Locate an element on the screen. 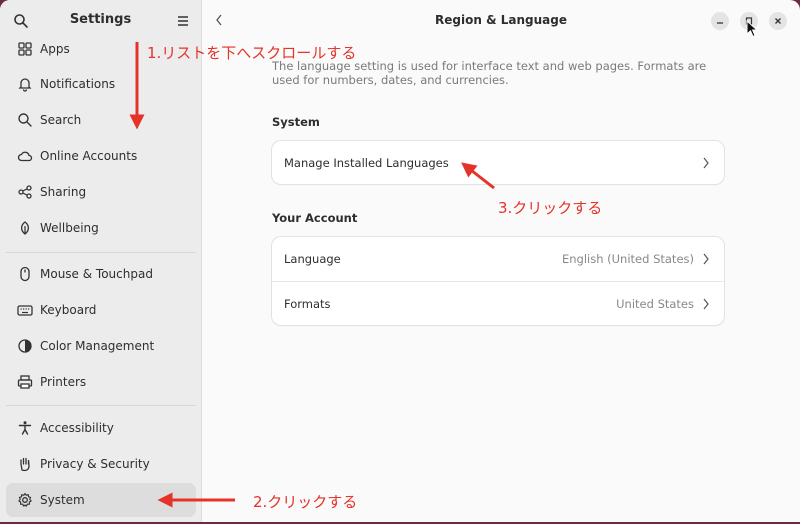 Image resolution: width=800 pixels, height=524 pixels. sidebar-item-privacy-security: Privacy & Security is located at coordinates (101, 464).